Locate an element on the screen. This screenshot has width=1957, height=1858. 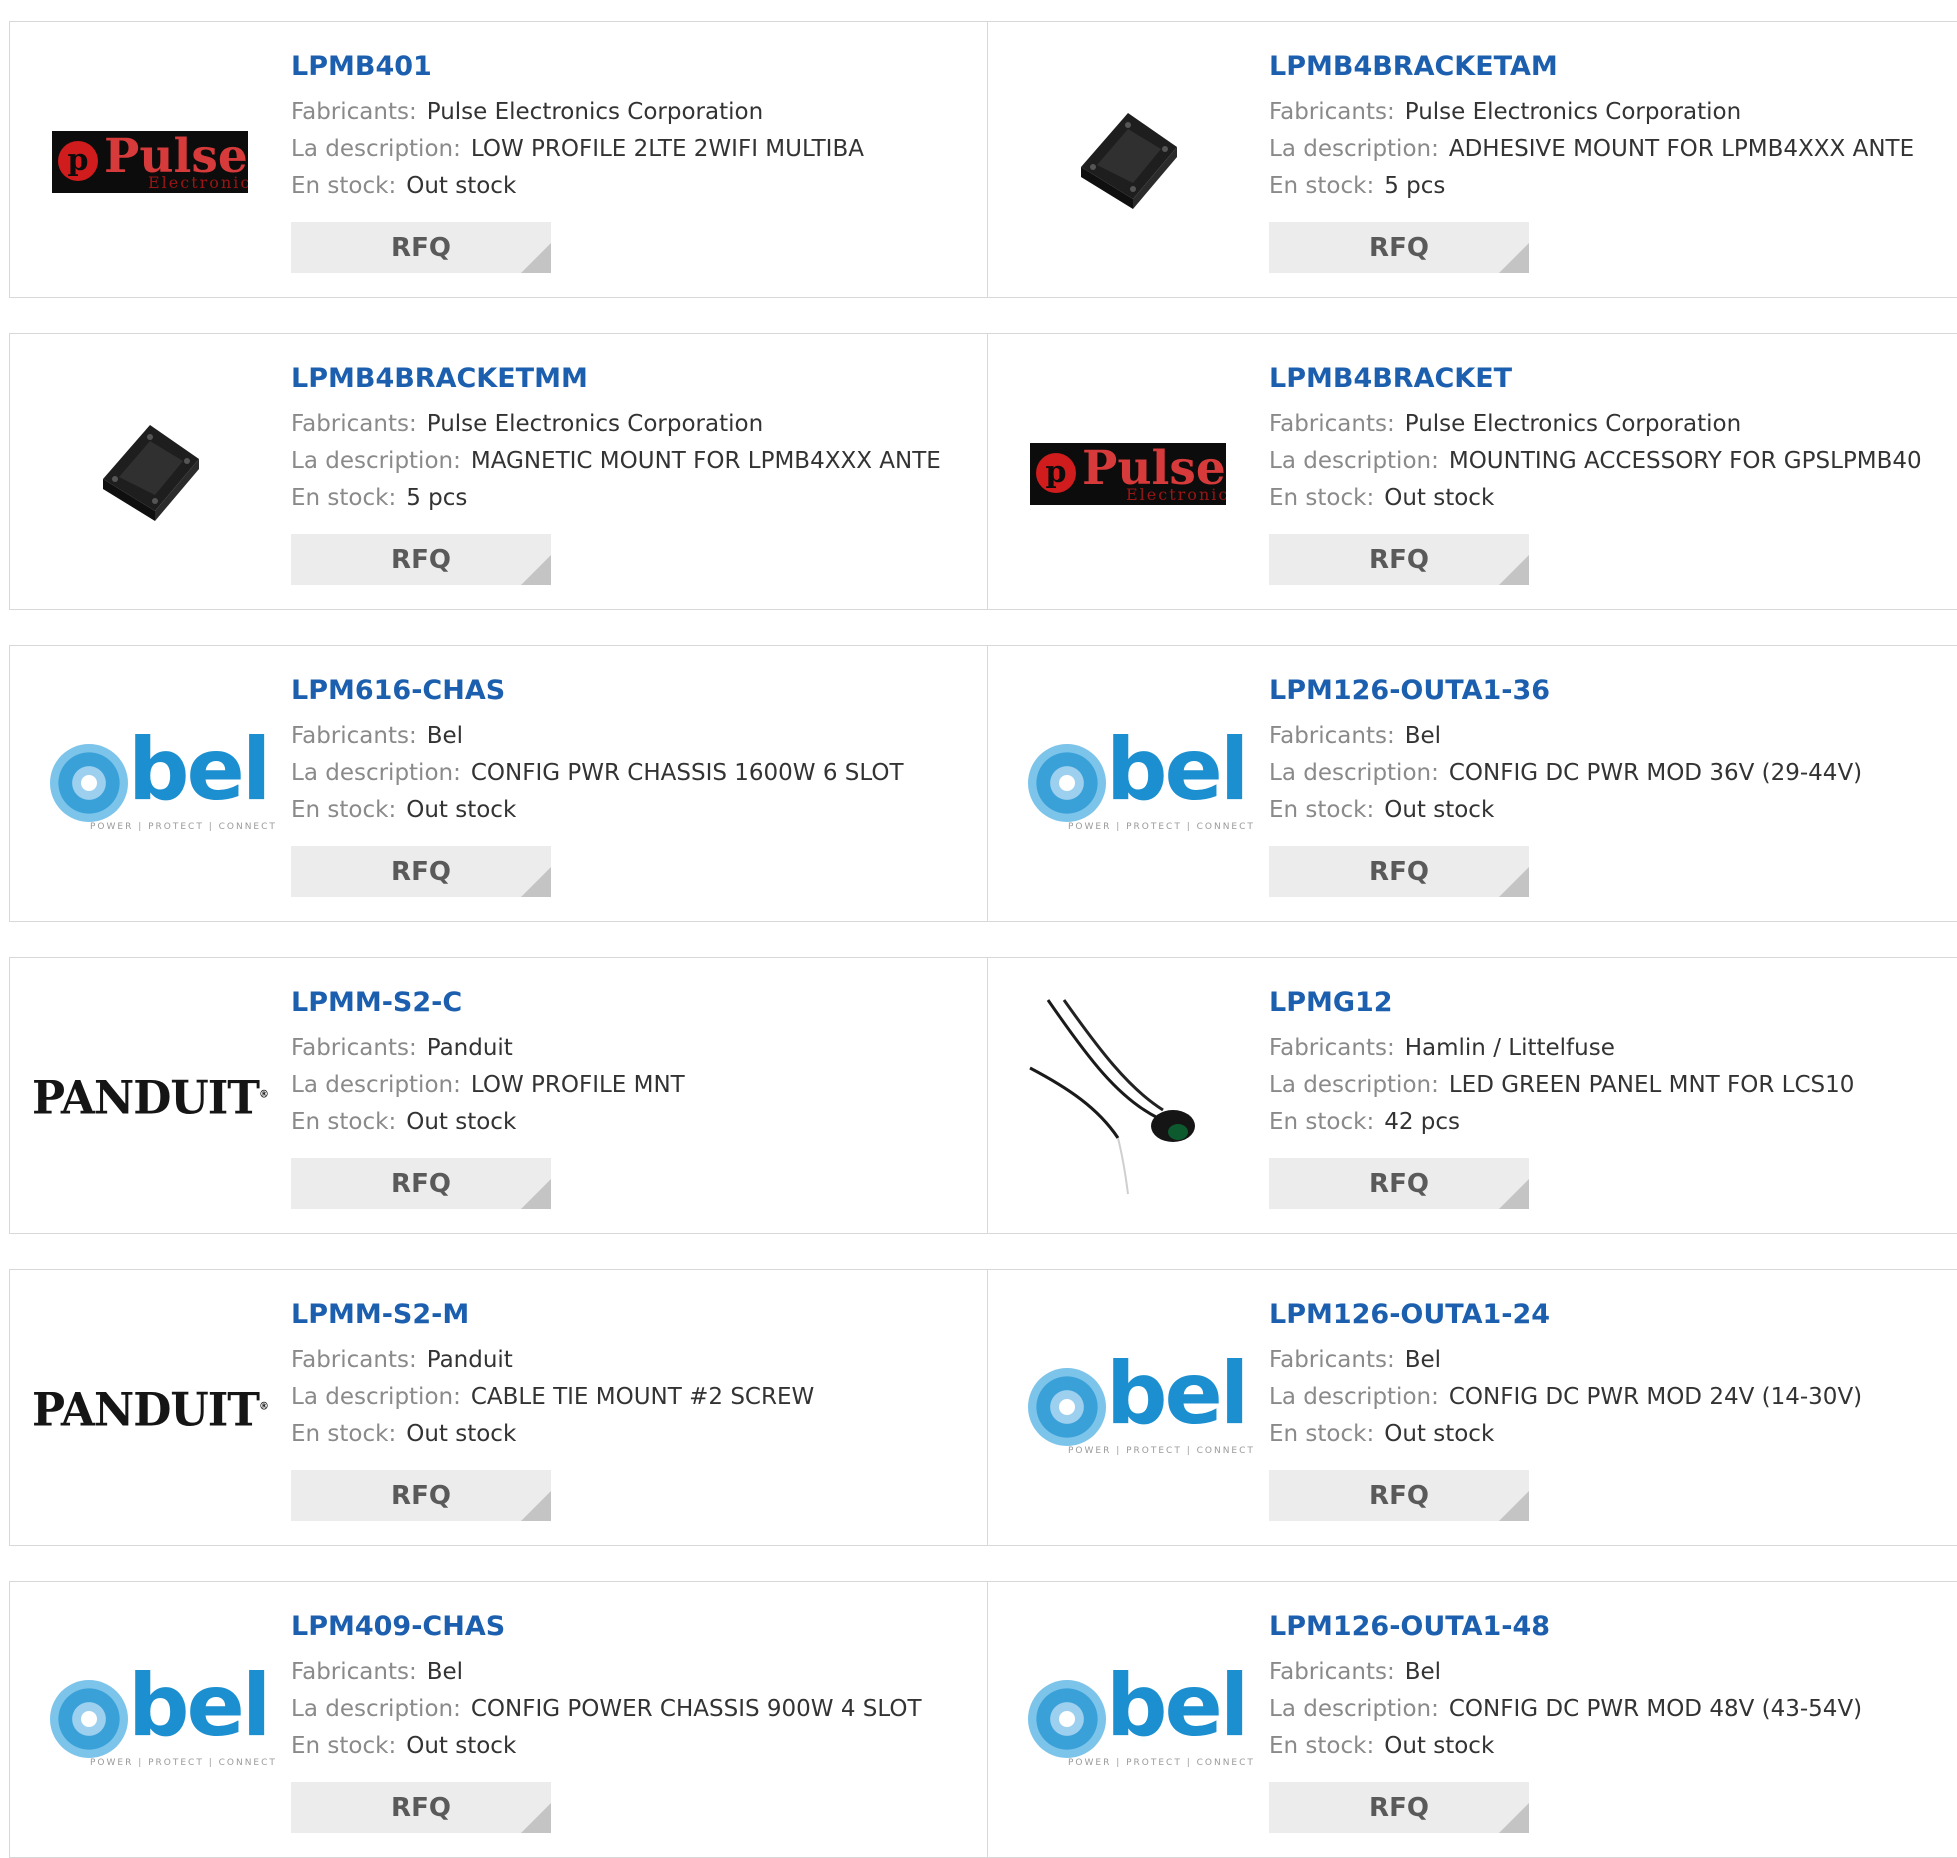
part-number-link: LPM126-OUTA1-48 is located at coordinates (1608, 1627).